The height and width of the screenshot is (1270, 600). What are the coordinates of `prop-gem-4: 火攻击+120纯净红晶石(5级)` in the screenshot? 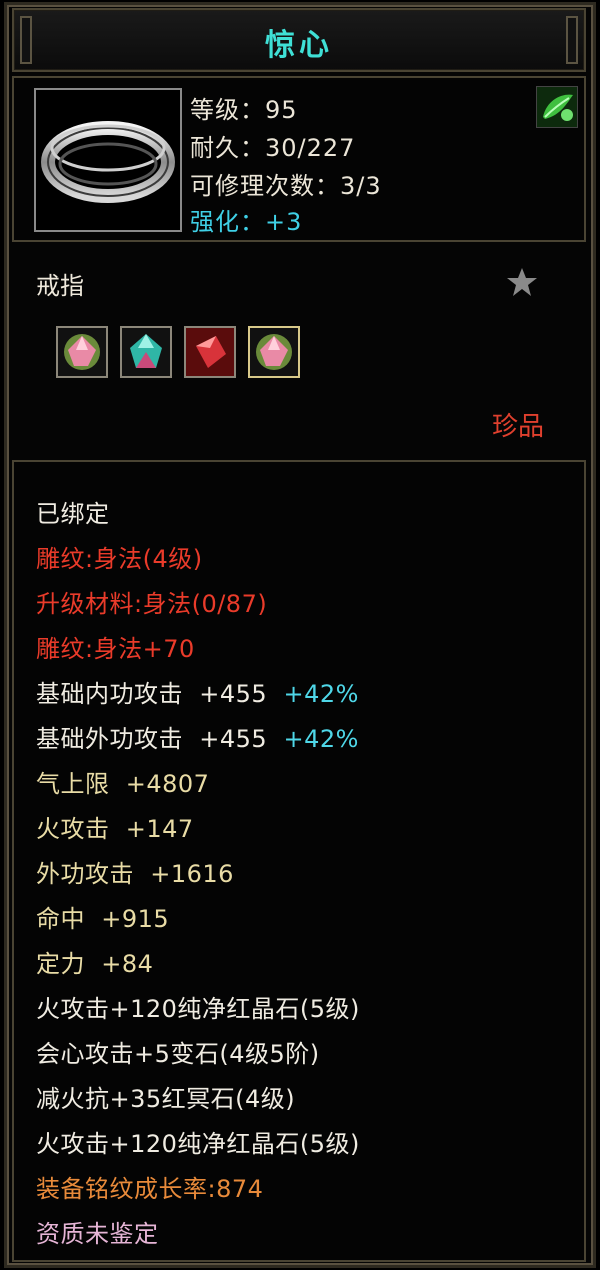 It's located at (198, 1144).